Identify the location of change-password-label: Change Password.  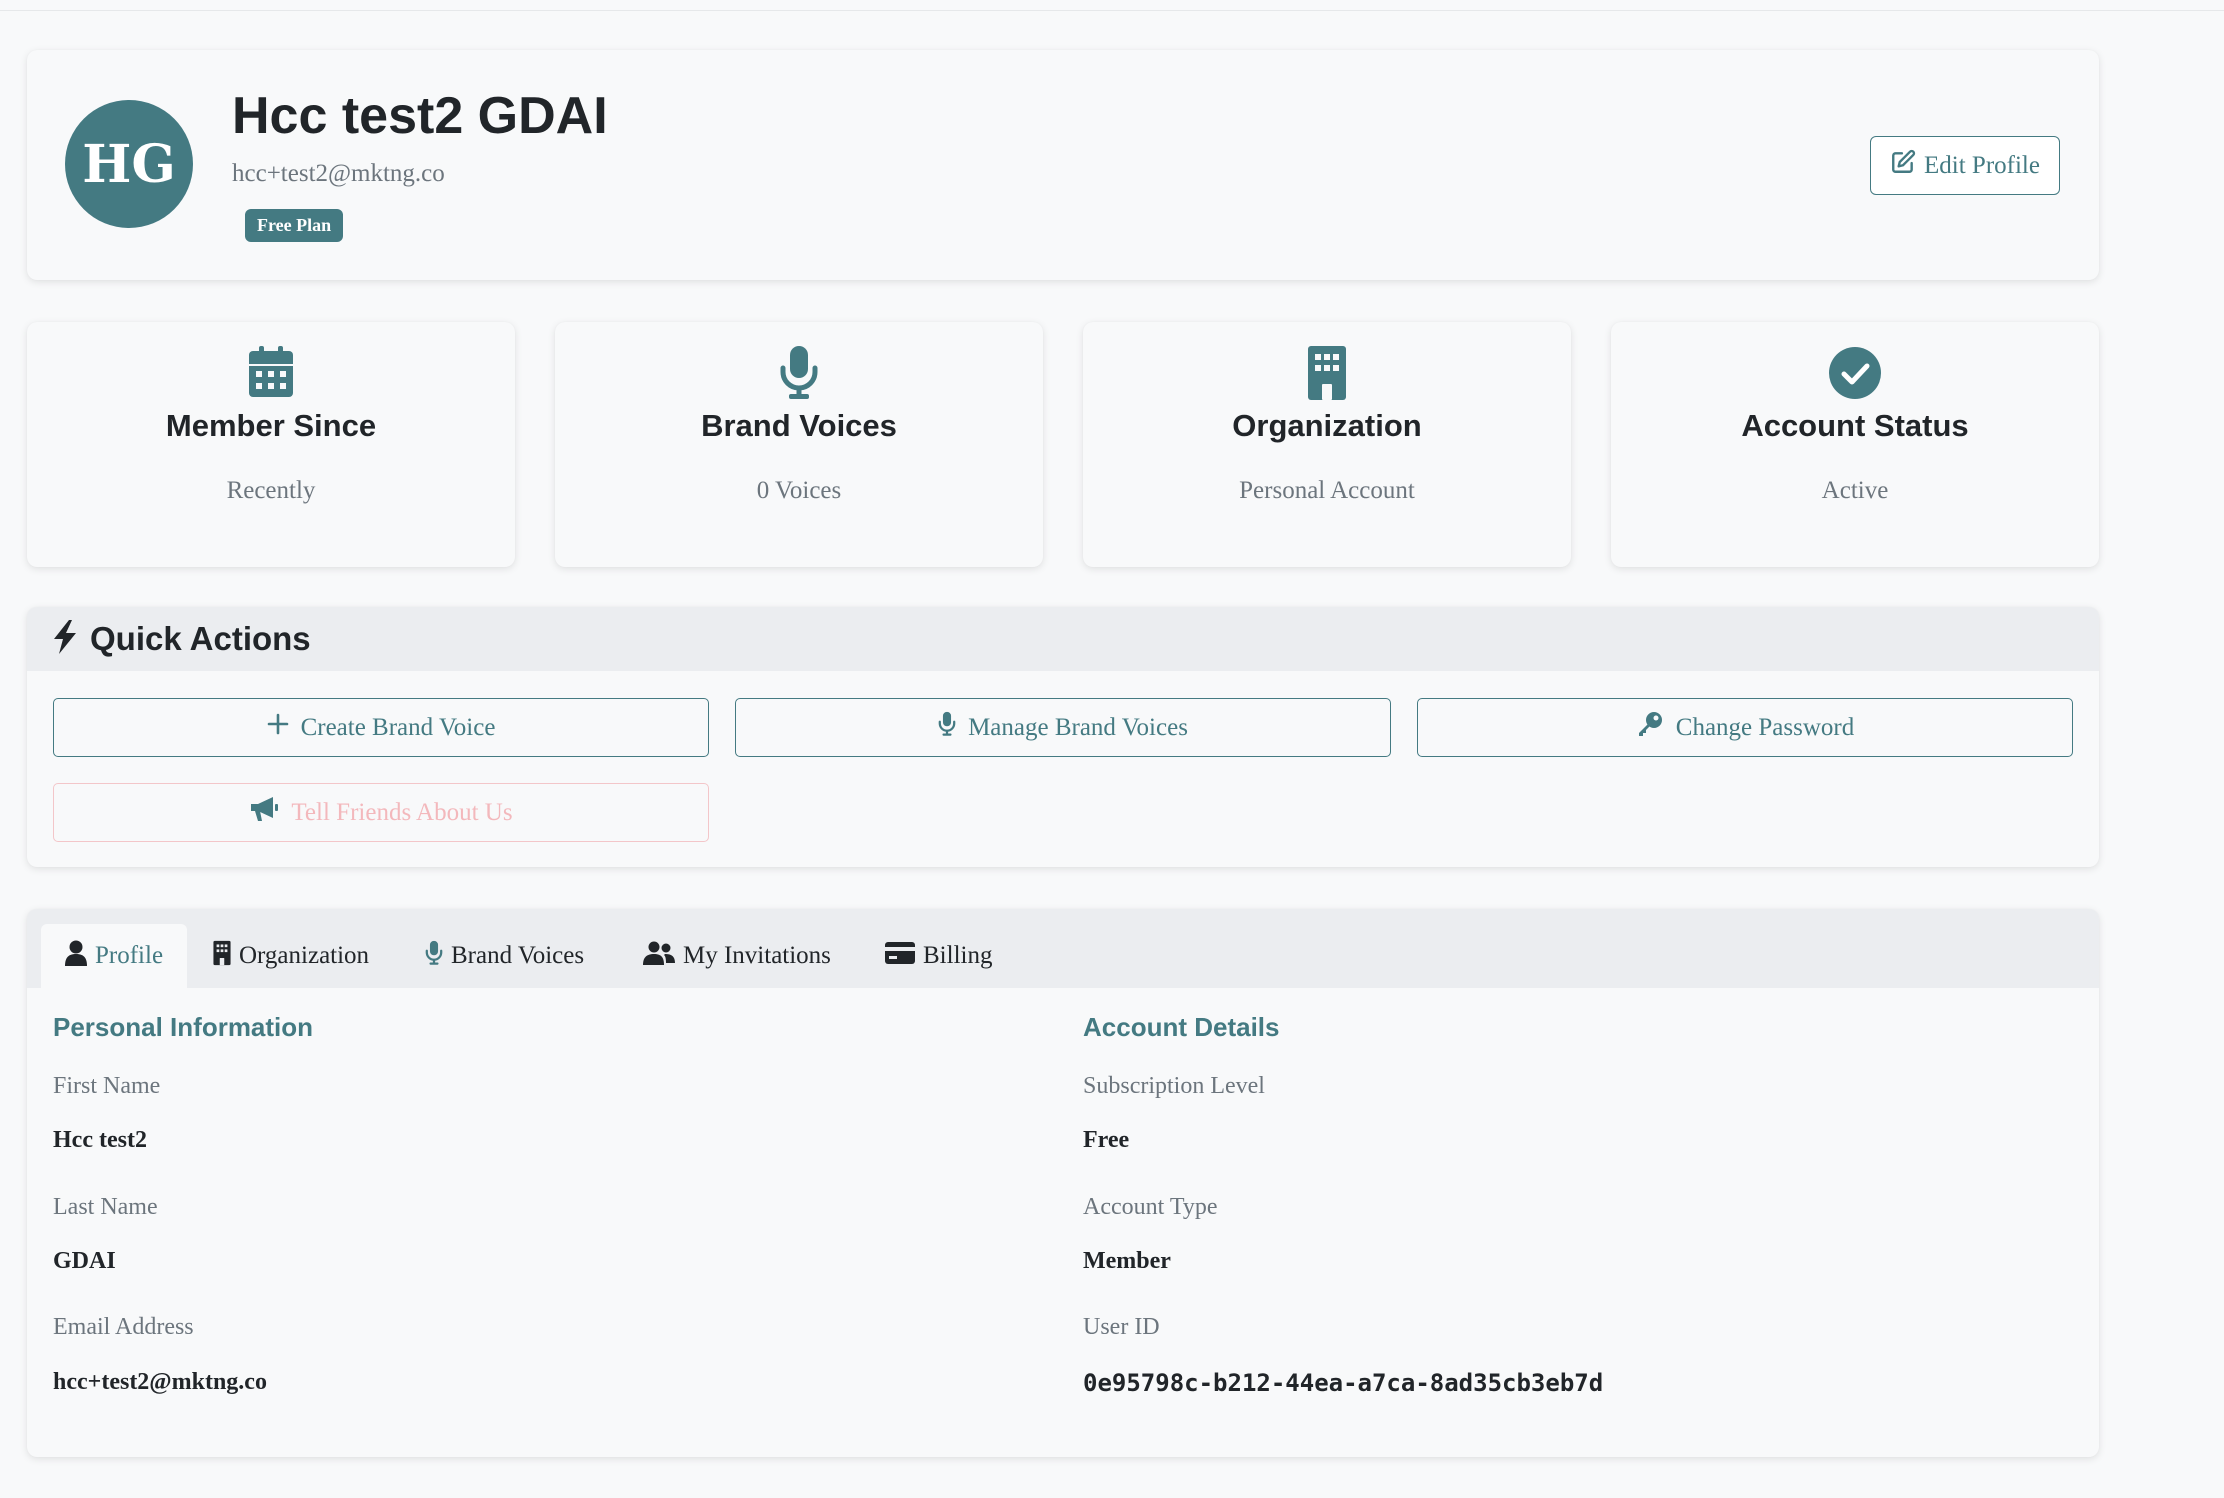
(1765, 727).